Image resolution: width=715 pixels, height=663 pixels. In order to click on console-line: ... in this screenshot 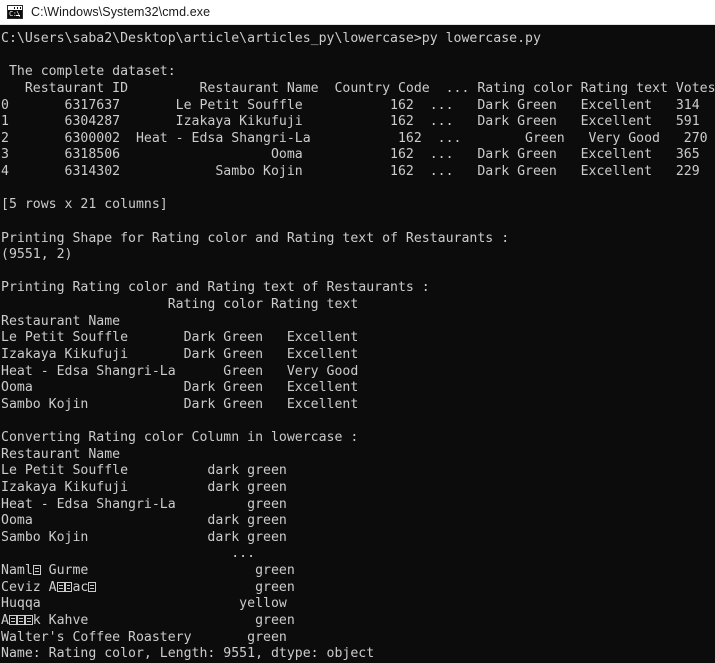, I will do `click(128, 554)`.